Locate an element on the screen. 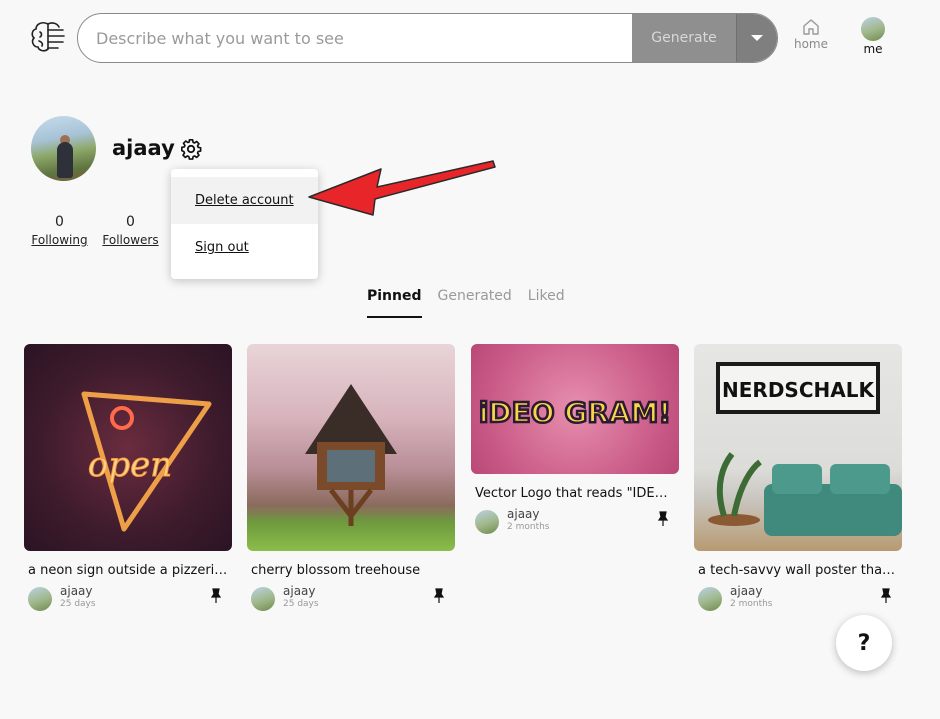 The height and width of the screenshot is (719, 940). card-image-text: NERDSCHALK is located at coordinates (798, 390).